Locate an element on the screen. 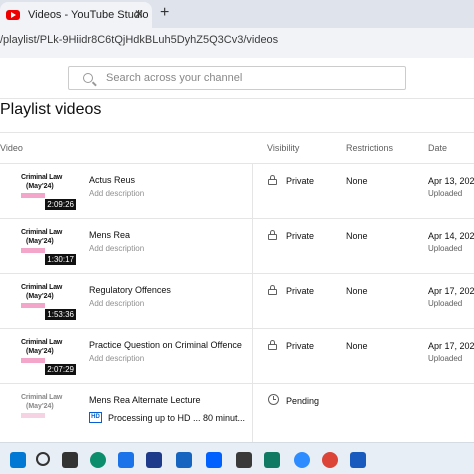 This screenshot has height=474, width=474. search-input: Search across your channel is located at coordinates (237, 78).